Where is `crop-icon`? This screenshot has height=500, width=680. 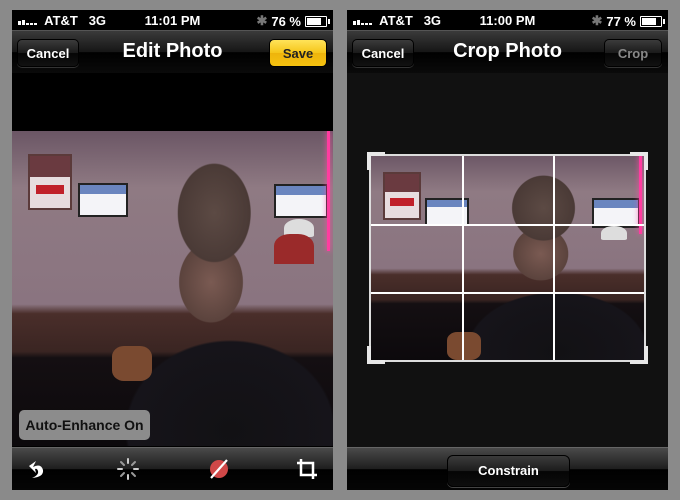
crop-icon is located at coordinates (307, 469).